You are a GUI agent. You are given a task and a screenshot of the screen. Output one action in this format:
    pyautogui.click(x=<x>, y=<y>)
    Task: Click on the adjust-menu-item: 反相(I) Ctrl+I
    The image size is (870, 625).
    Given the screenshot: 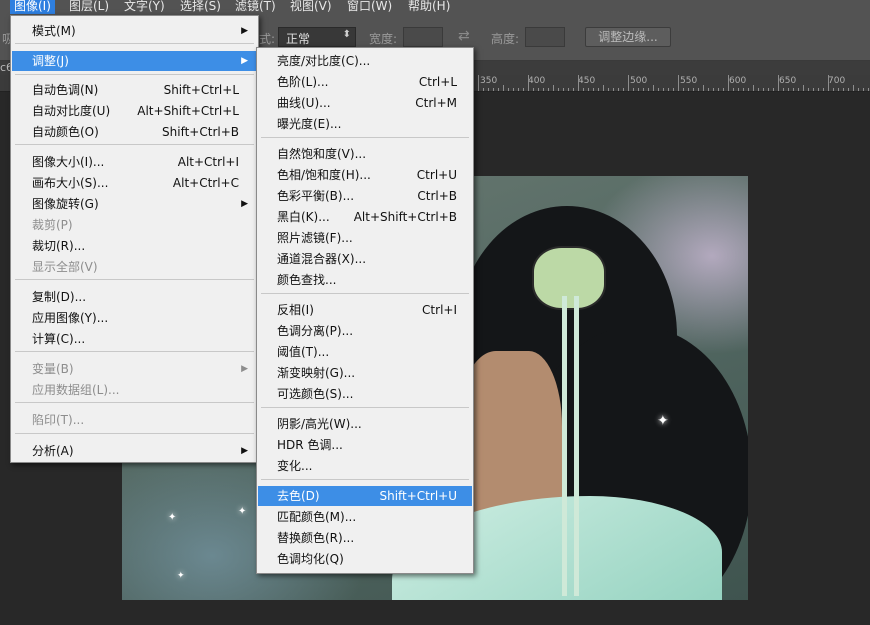 What is the action you would take?
    pyautogui.click(x=365, y=310)
    